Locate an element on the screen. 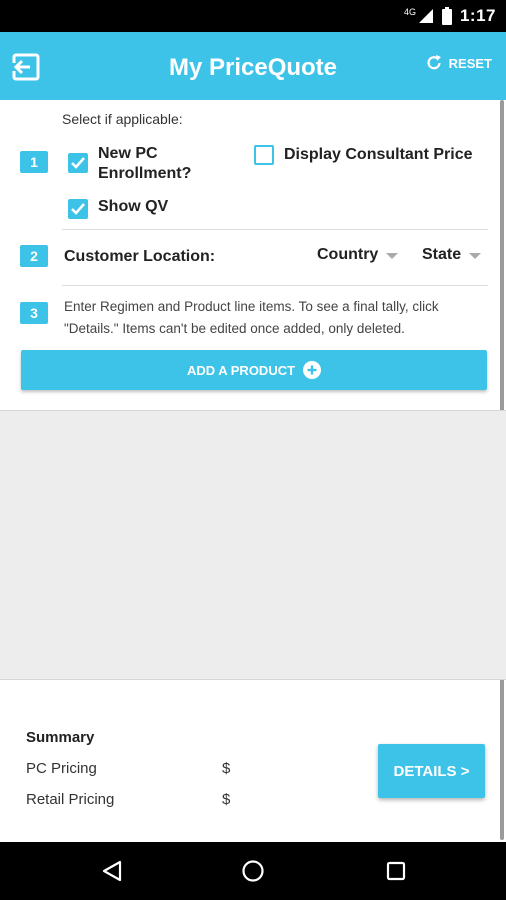  retail-pricing-label: Retail Pricing is located at coordinates (70, 799).